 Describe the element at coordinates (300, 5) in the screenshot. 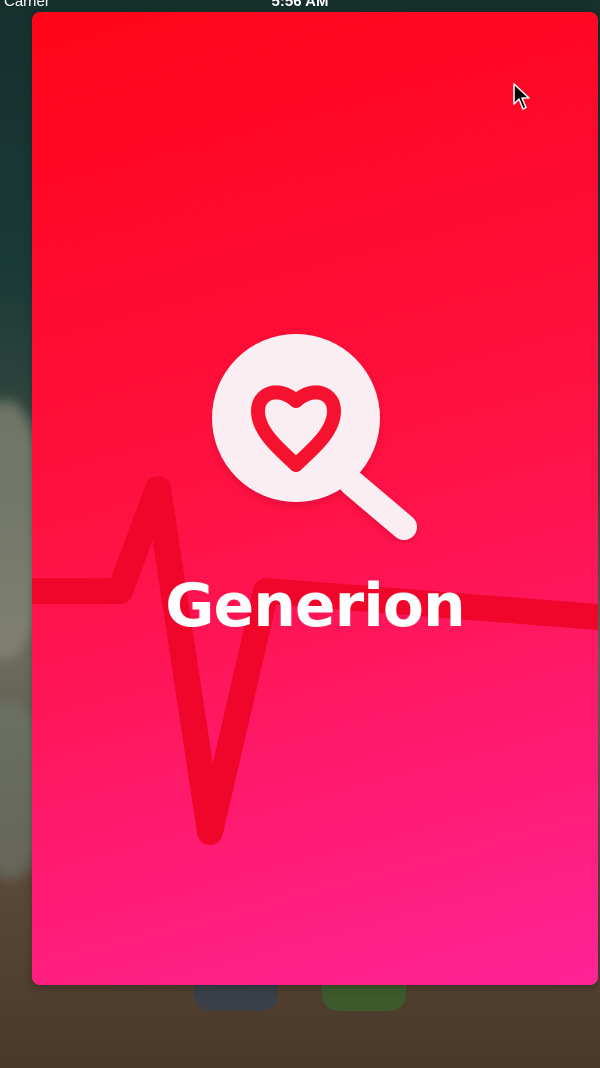

I see `status-time: 5:56 AM` at that location.